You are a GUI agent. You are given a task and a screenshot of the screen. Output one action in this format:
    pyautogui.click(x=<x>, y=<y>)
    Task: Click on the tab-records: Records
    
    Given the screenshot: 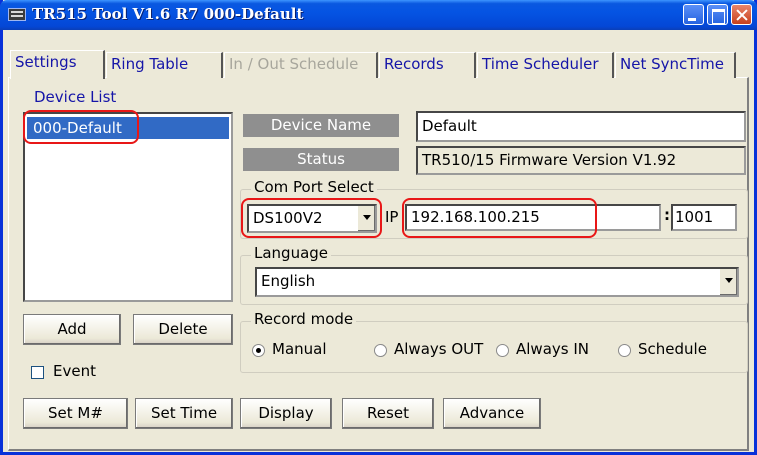 What is the action you would take?
    pyautogui.click(x=427, y=65)
    